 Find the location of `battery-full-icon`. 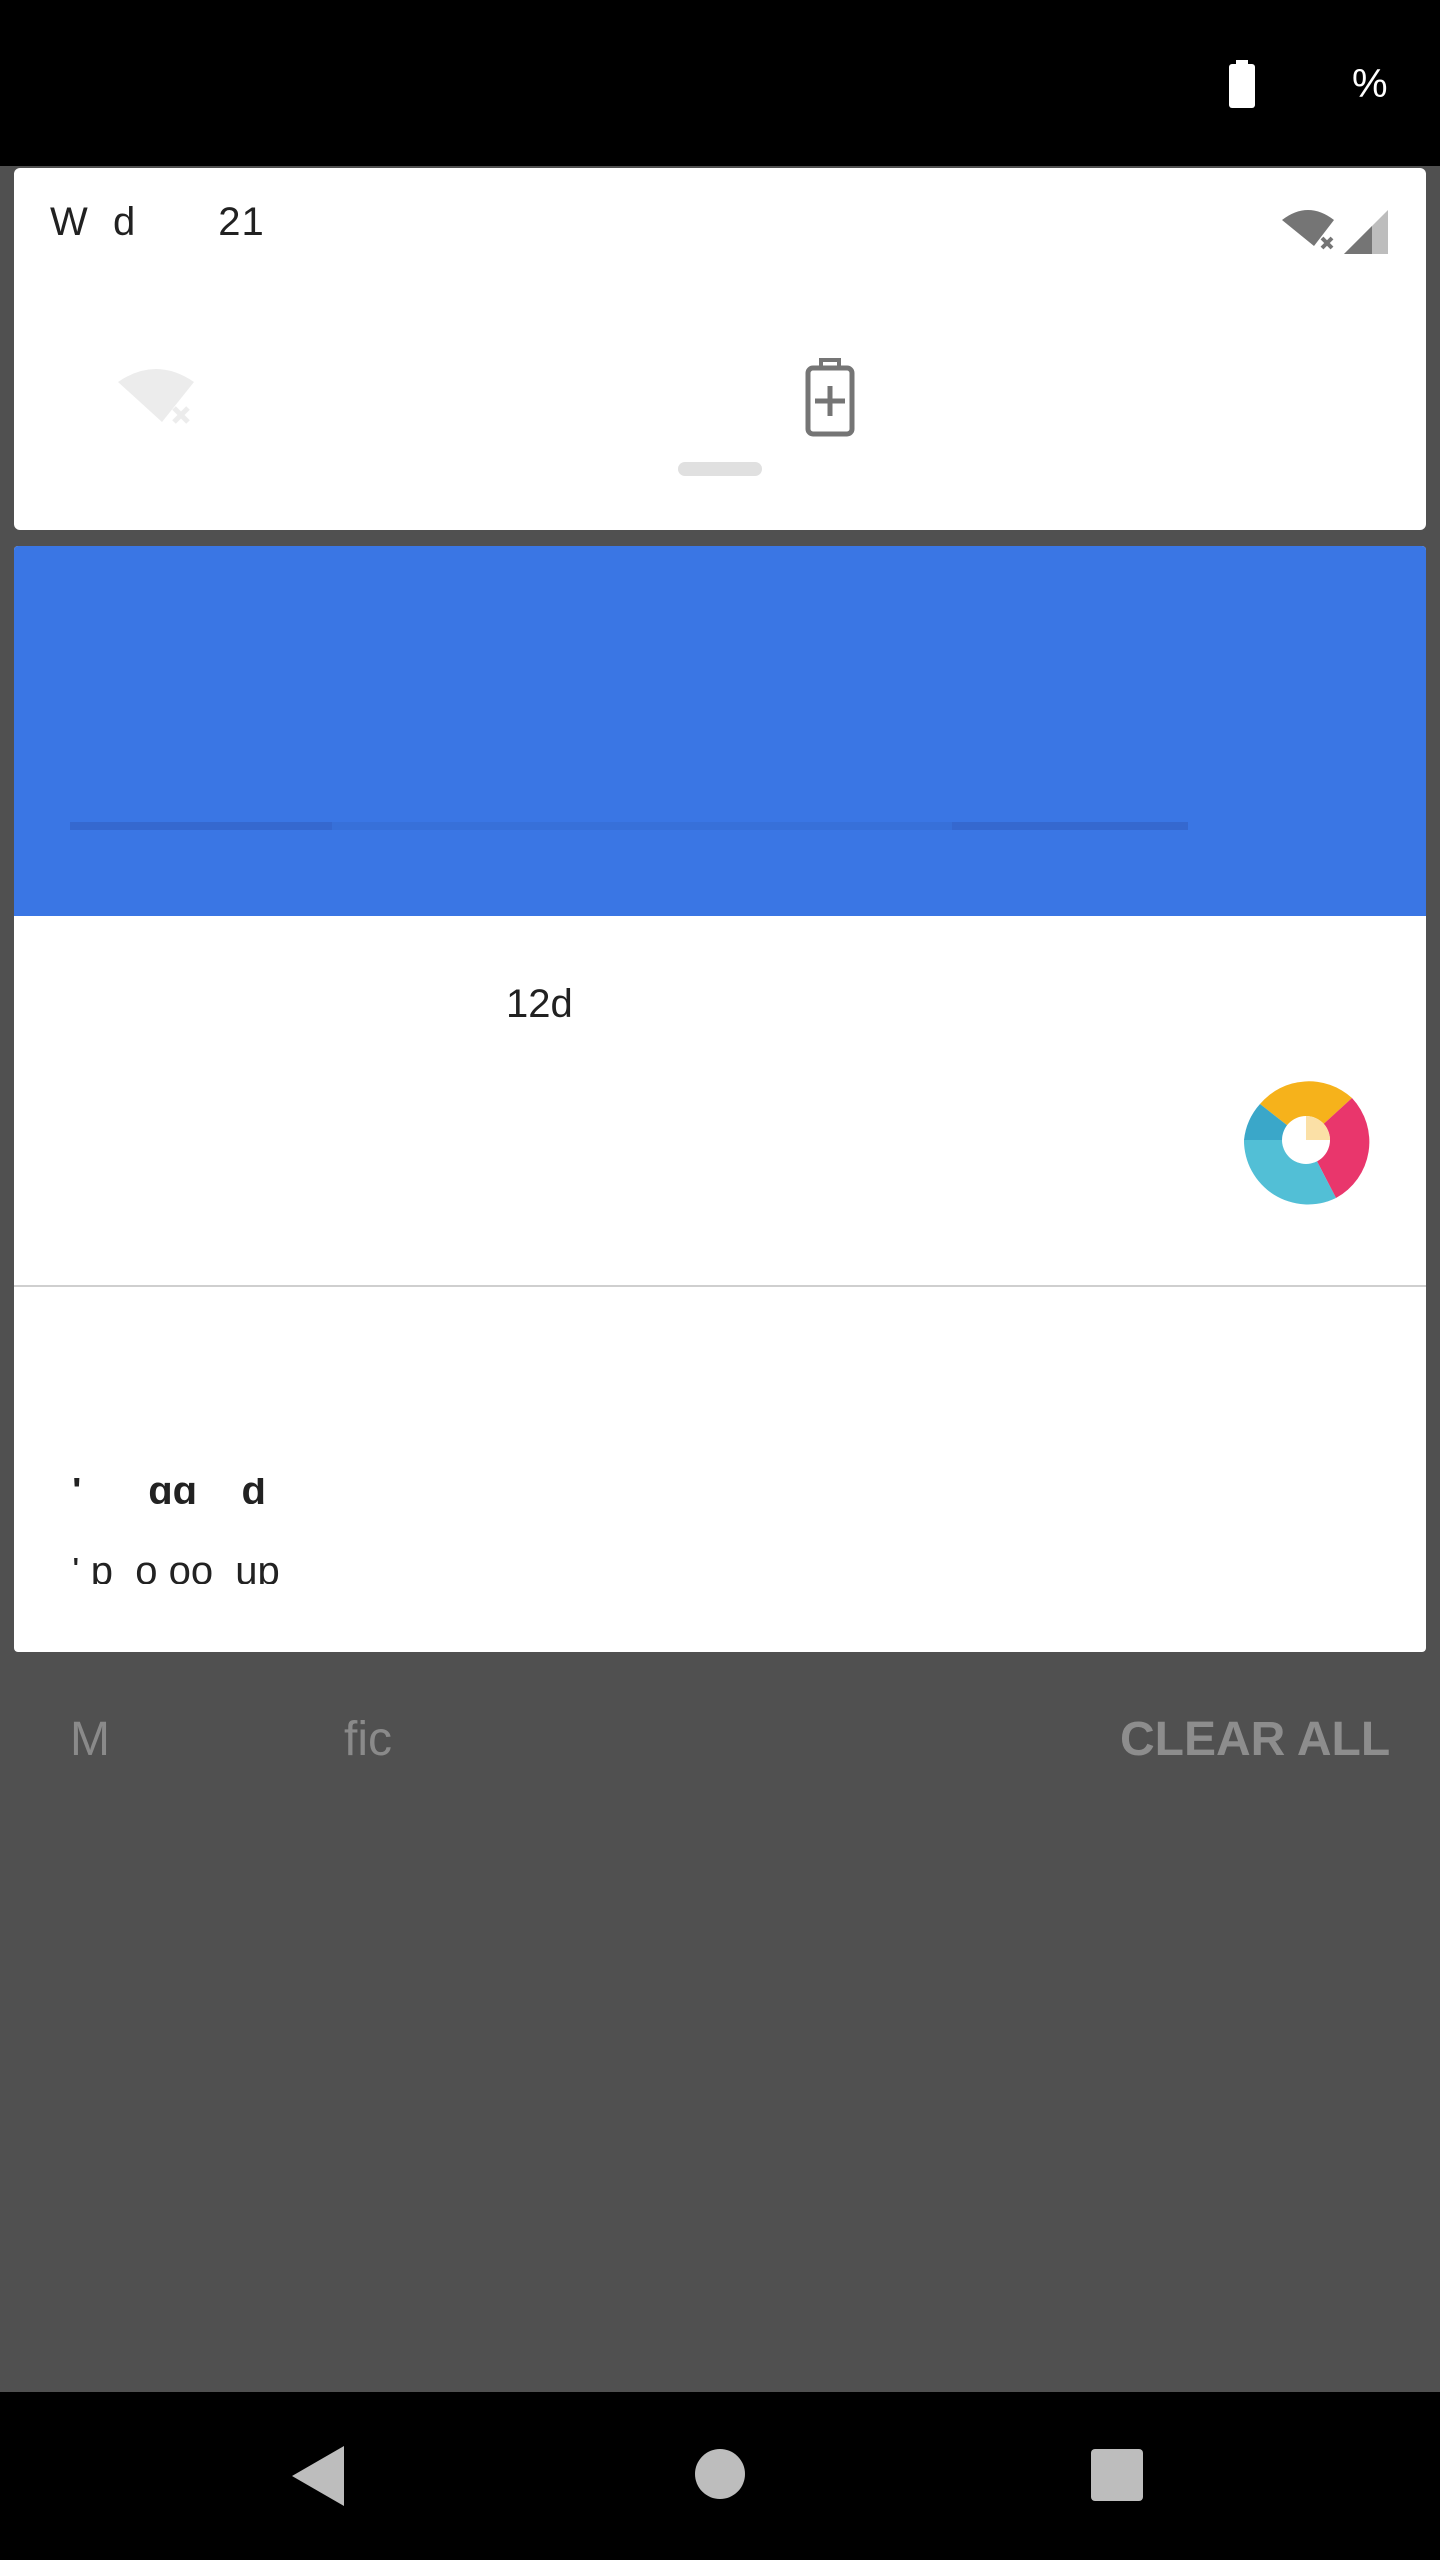

battery-full-icon is located at coordinates (1242, 84).